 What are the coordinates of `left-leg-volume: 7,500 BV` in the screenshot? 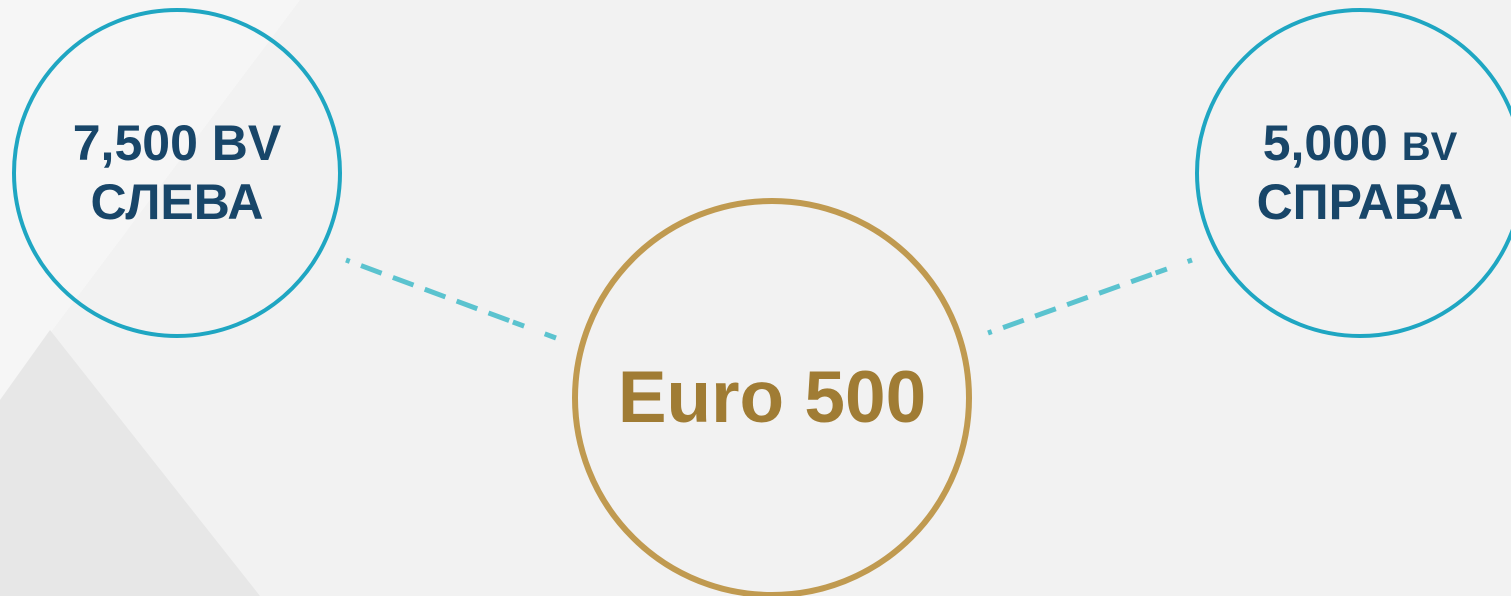 It's located at (177, 143).